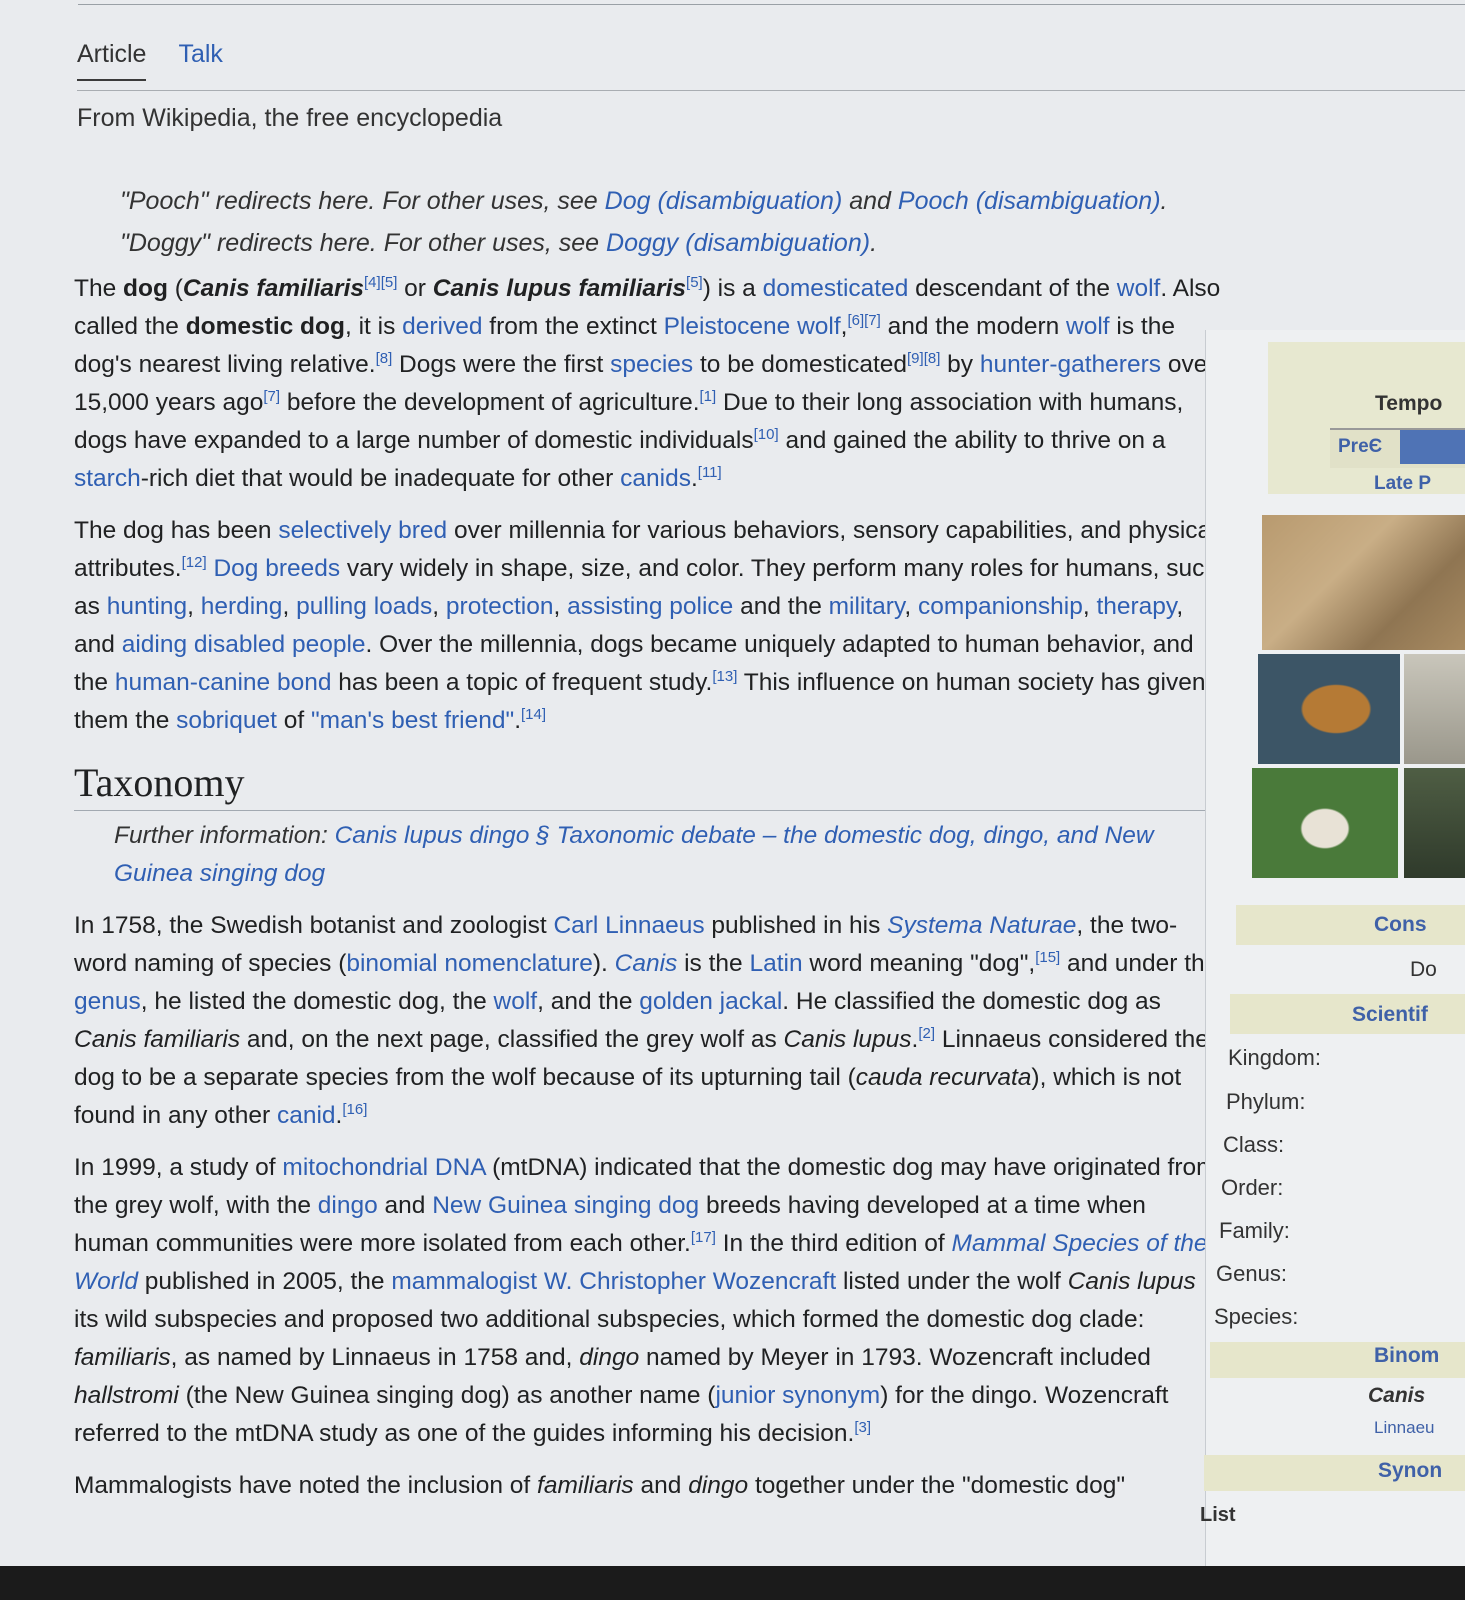 This screenshot has height=1600, width=1465. I want to click on photo-dogs-running, so click(1363, 582).